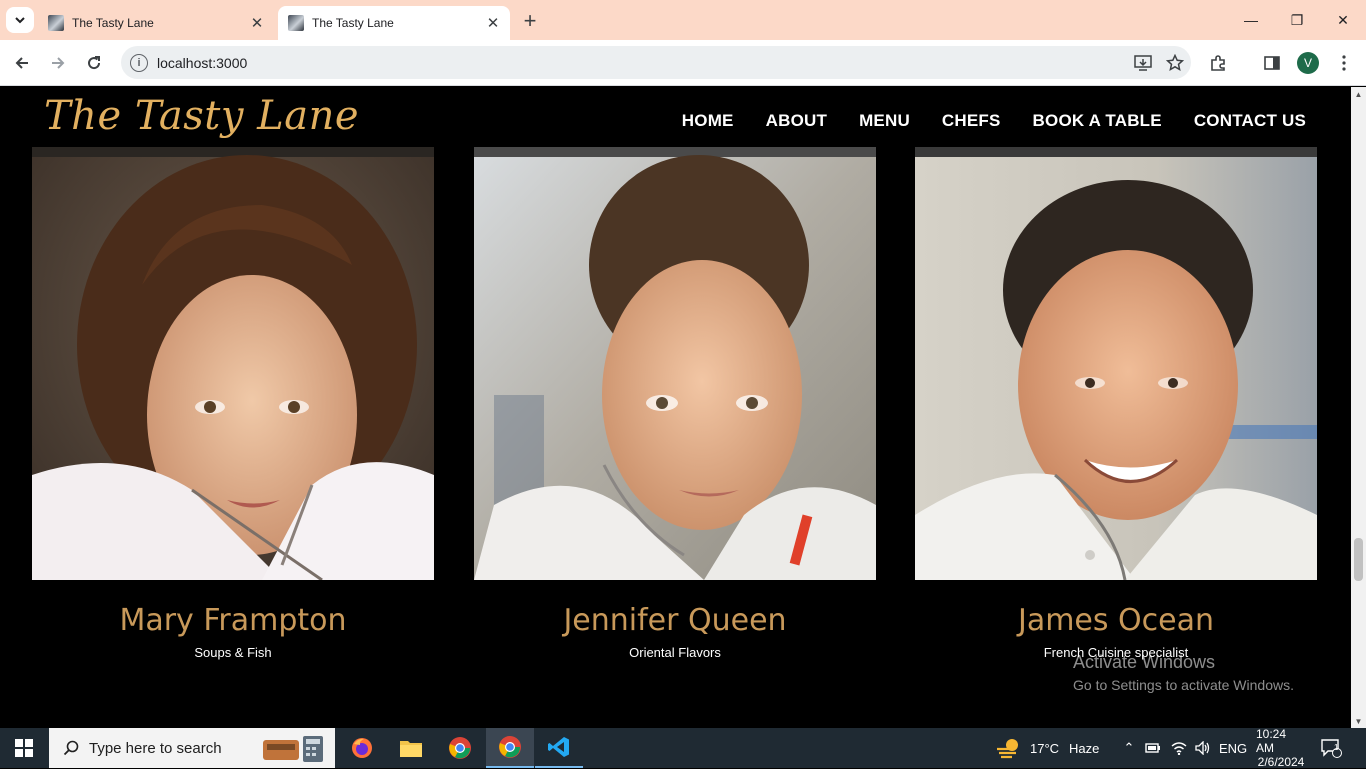 The height and width of the screenshot is (769, 1366). Describe the element at coordinates (1336, 747) in the screenshot. I see `notification-count: 1` at that location.